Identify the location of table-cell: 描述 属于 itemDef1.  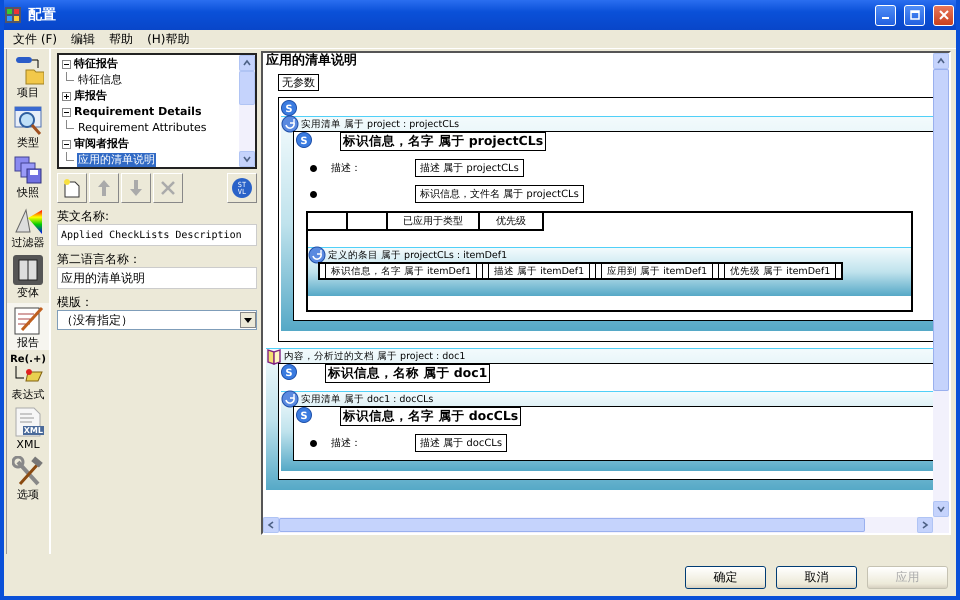
(539, 271).